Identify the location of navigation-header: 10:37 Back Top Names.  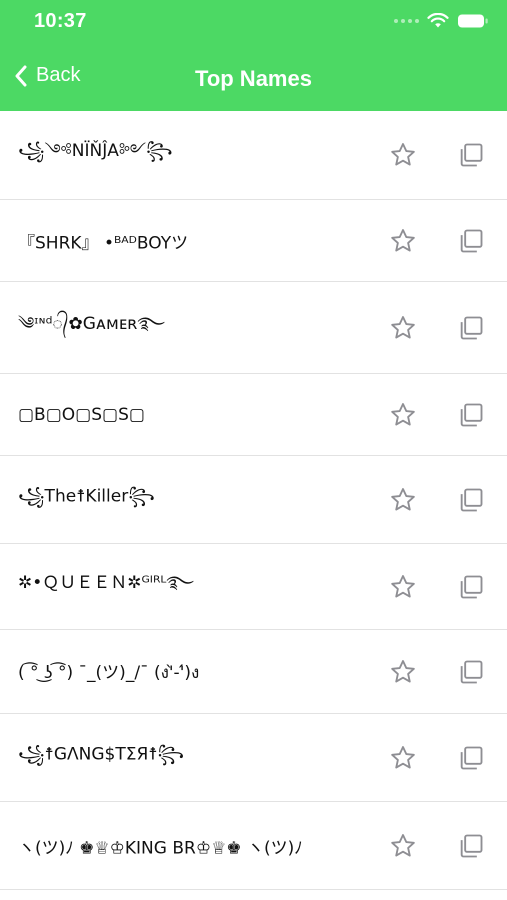
(253, 55).